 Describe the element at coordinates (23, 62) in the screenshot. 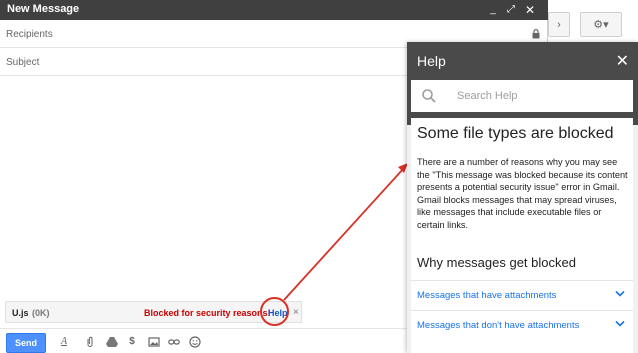

I see `subject-placeholder: Subject` at that location.